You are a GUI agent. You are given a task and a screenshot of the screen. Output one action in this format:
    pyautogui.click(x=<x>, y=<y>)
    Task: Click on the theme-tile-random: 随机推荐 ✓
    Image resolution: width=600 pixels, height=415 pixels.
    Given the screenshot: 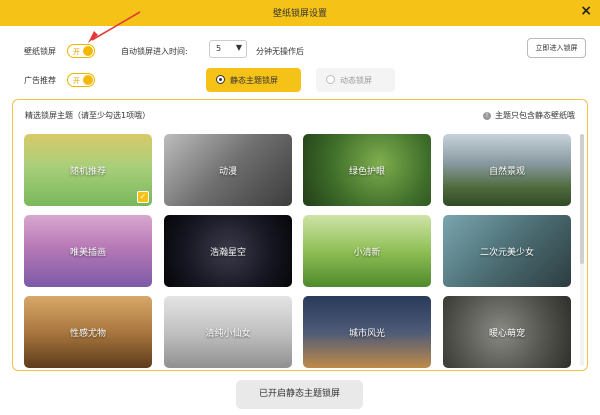 What is the action you would take?
    pyautogui.click(x=88, y=170)
    